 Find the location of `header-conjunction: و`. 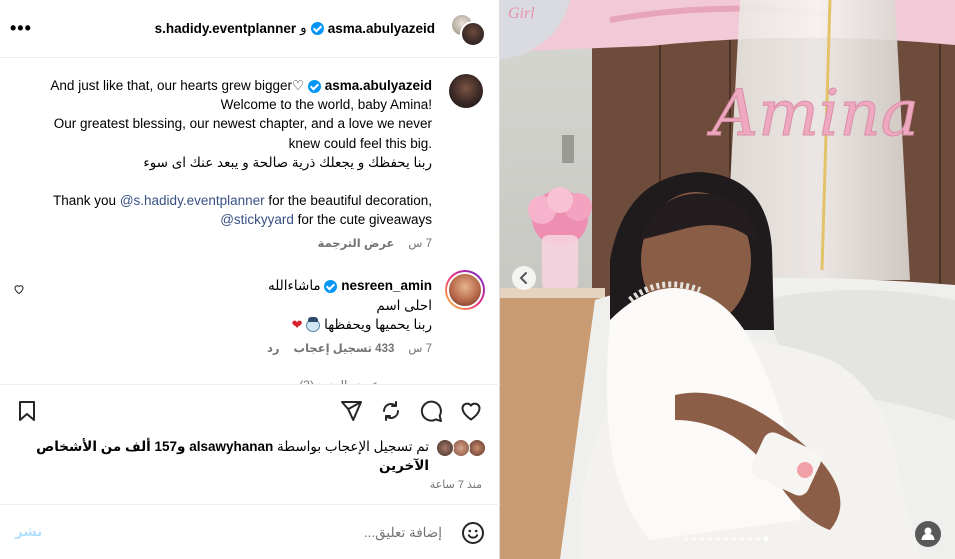

header-conjunction: و is located at coordinates (303, 27).